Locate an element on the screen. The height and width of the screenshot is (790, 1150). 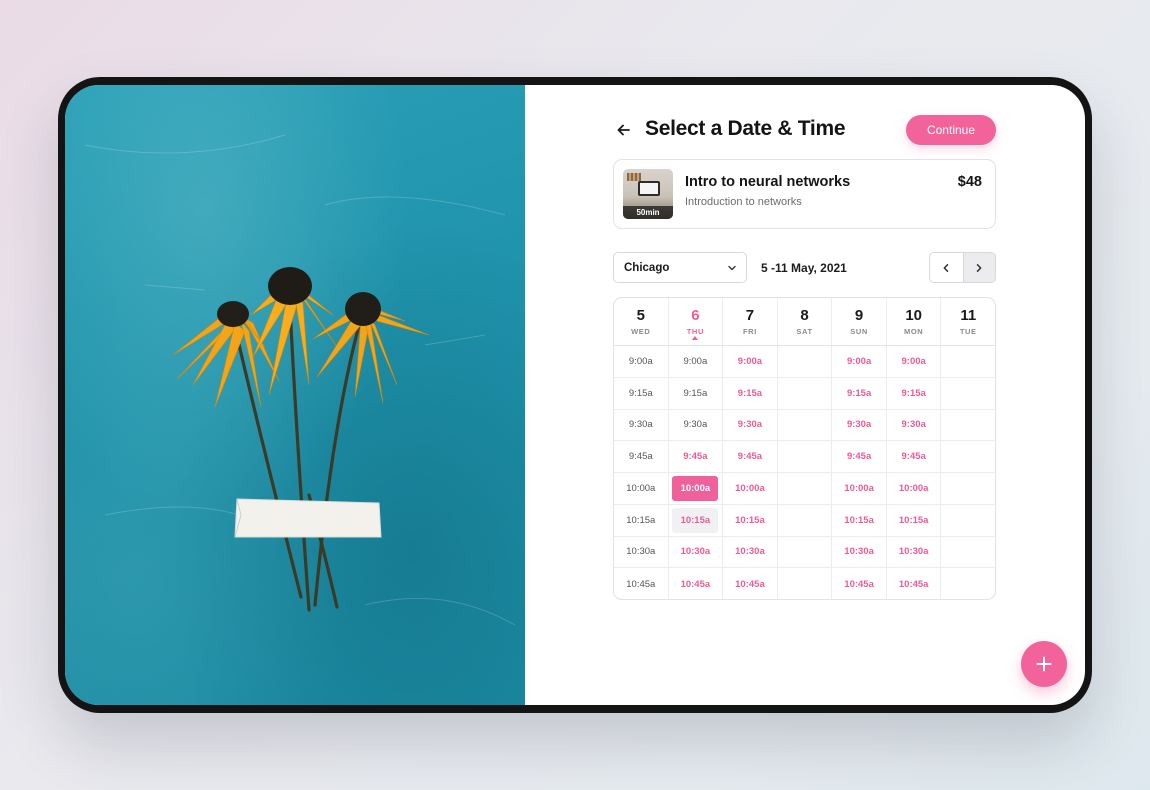
week-pager is located at coordinates (962, 267).